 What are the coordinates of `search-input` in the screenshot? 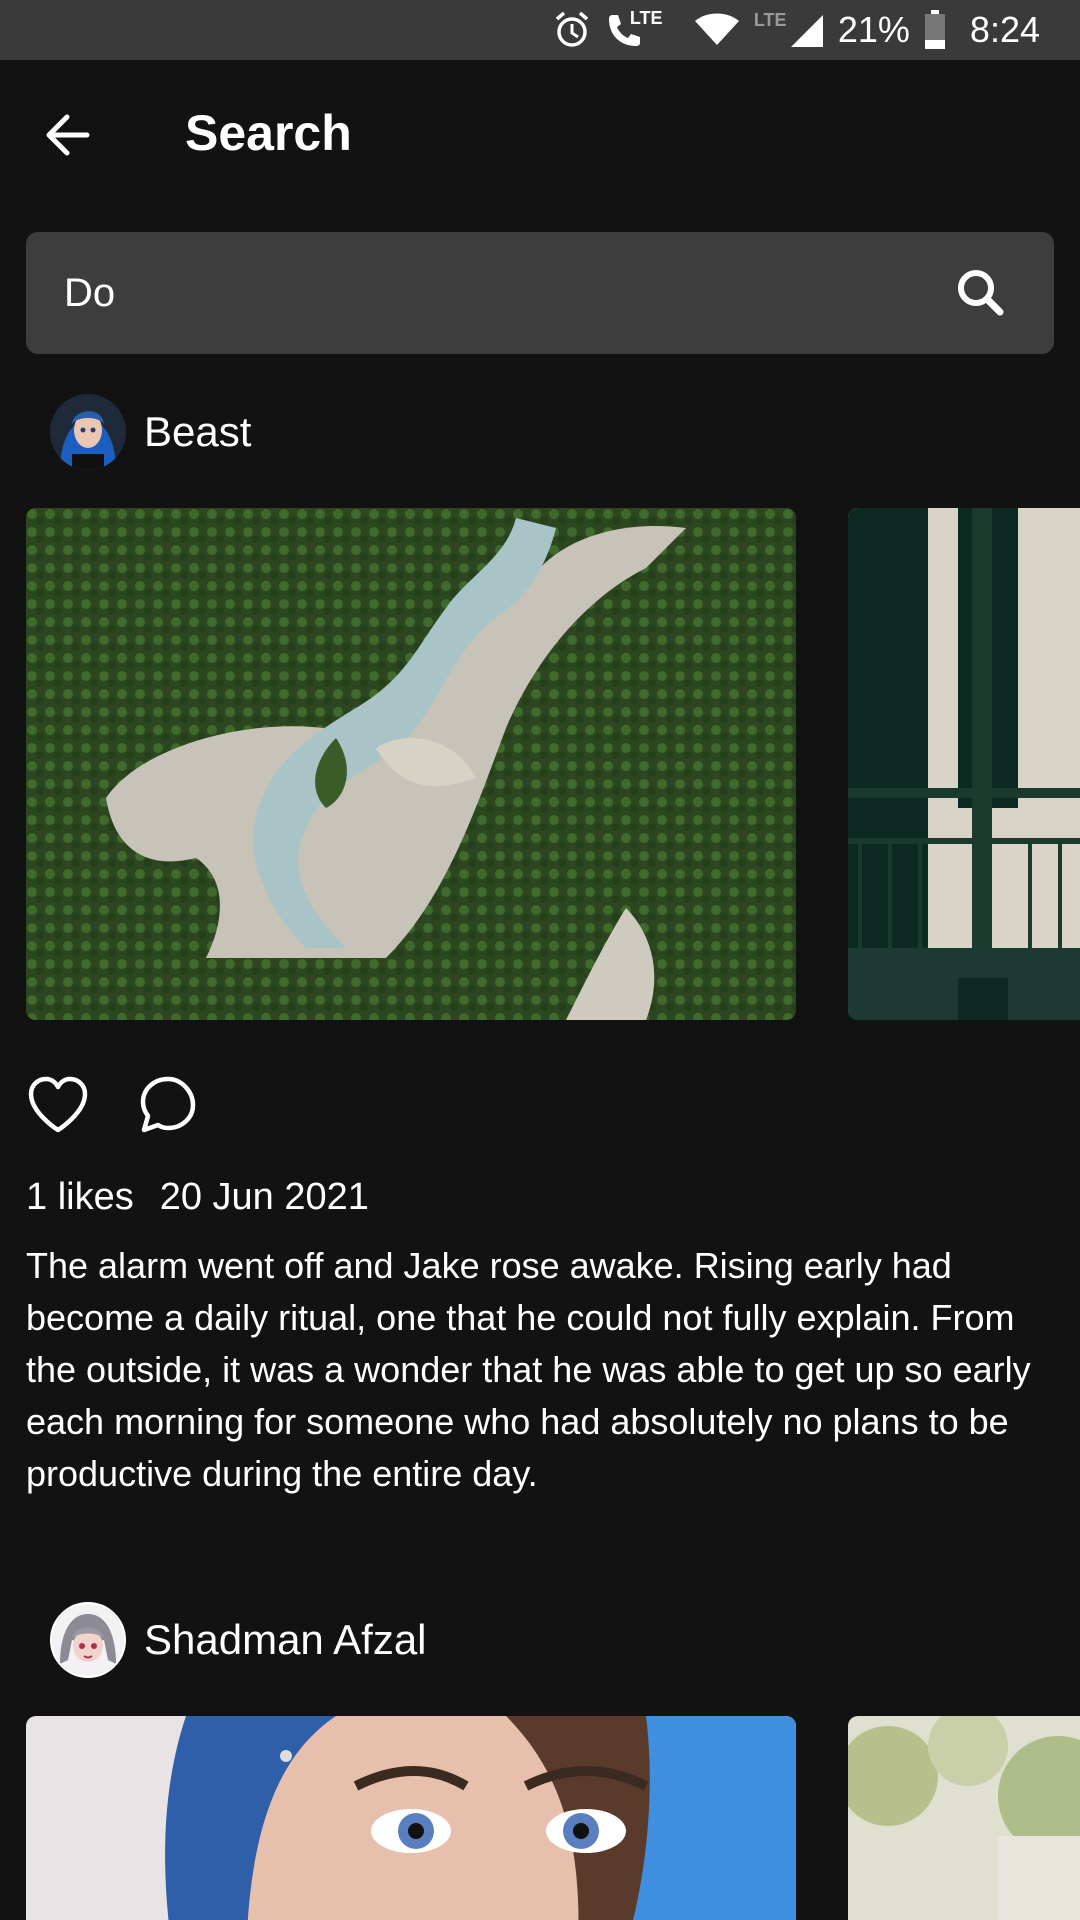 It's located at (504, 293).